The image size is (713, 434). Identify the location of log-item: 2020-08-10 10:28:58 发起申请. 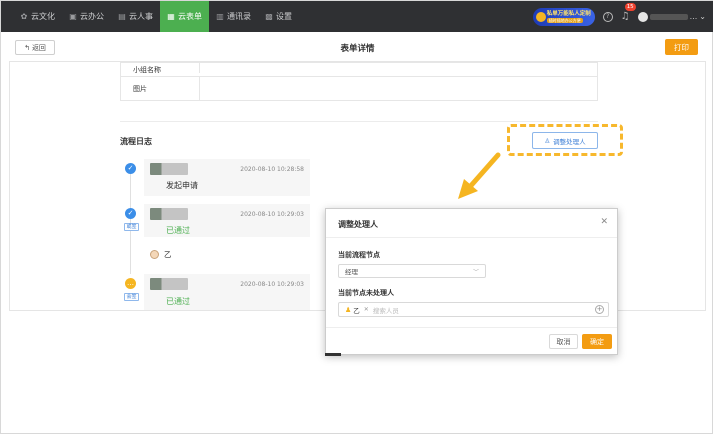
(227, 177).